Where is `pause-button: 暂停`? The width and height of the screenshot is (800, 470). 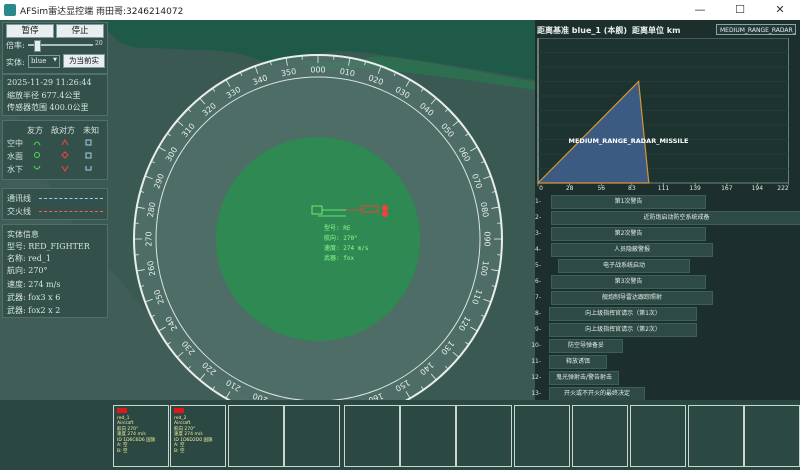 pause-button: 暂停 is located at coordinates (30, 31).